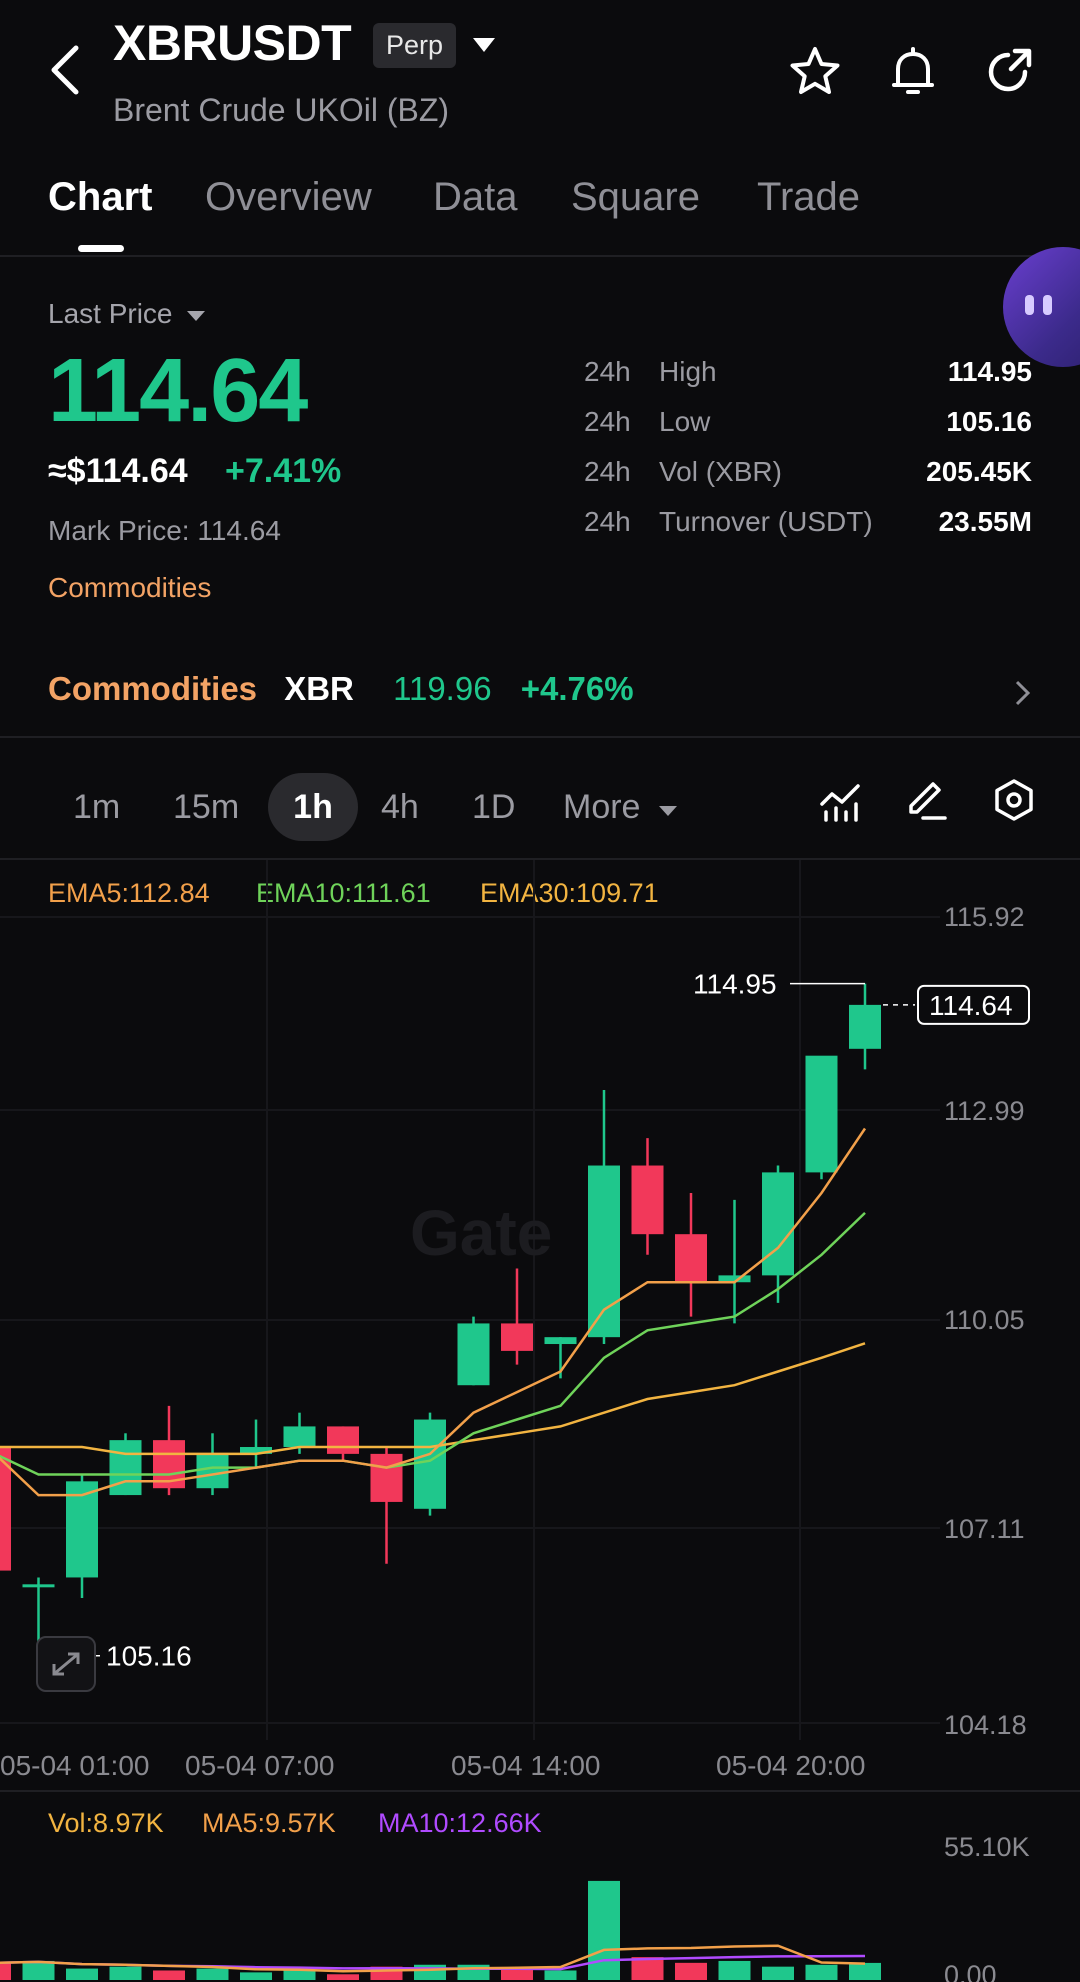 The width and height of the screenshot is (1080, 1982). I want to click on timeframe-4h: 4h, so click(400, 807).